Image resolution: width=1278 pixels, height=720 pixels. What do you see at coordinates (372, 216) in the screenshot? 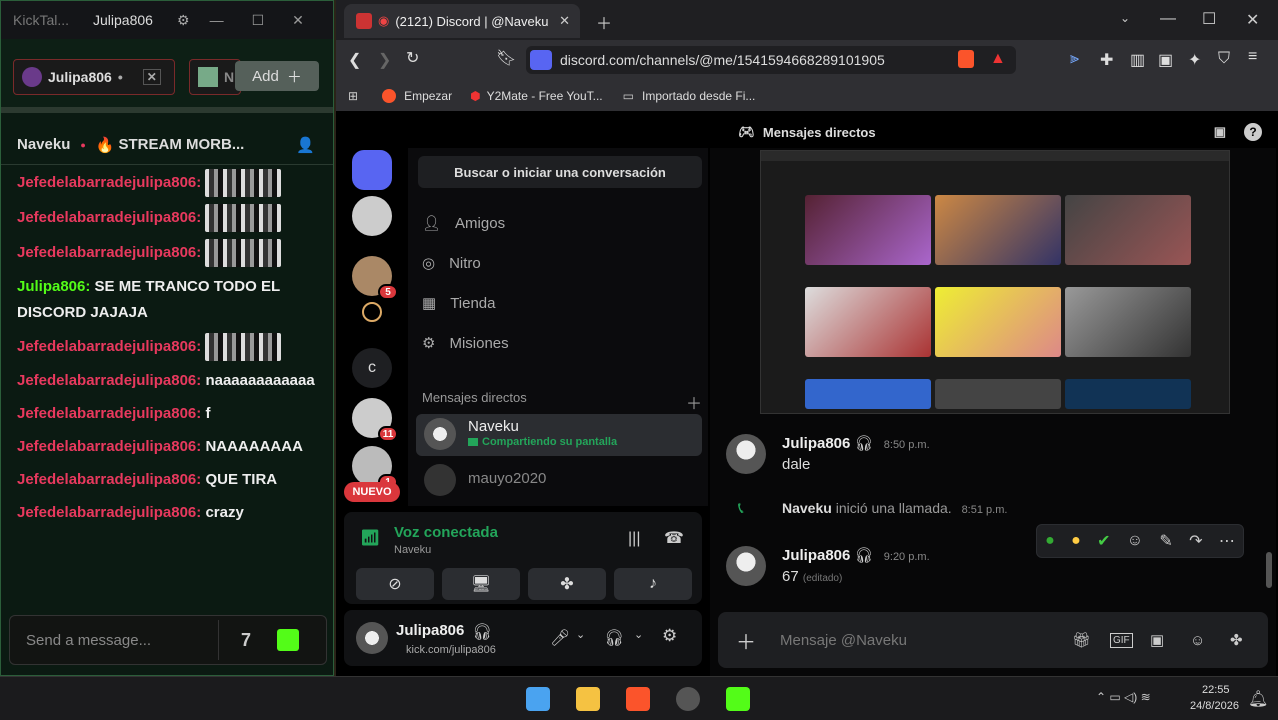
I see `server-icon` at bounding box center [372, 216].